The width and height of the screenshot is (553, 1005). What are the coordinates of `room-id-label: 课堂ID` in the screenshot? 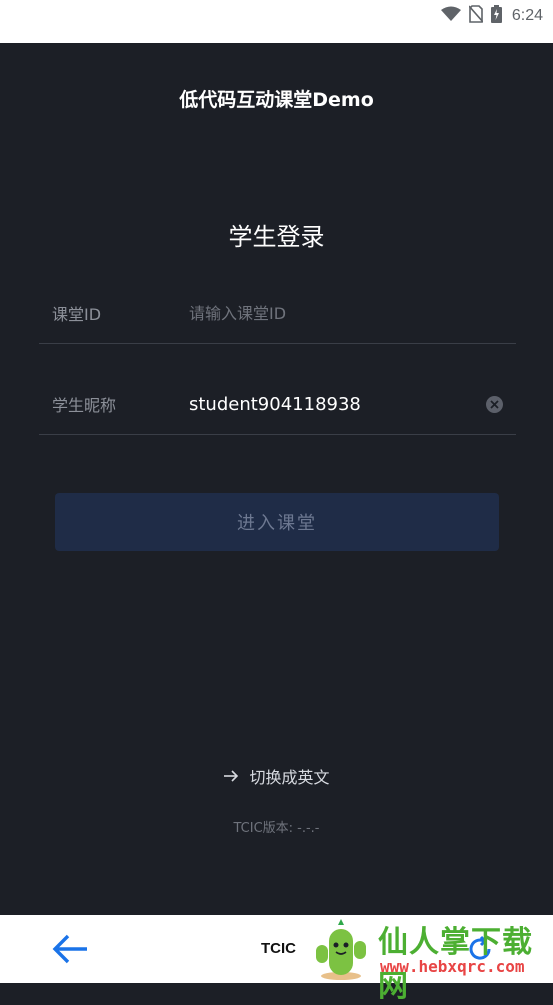 It's located at (77, 314).